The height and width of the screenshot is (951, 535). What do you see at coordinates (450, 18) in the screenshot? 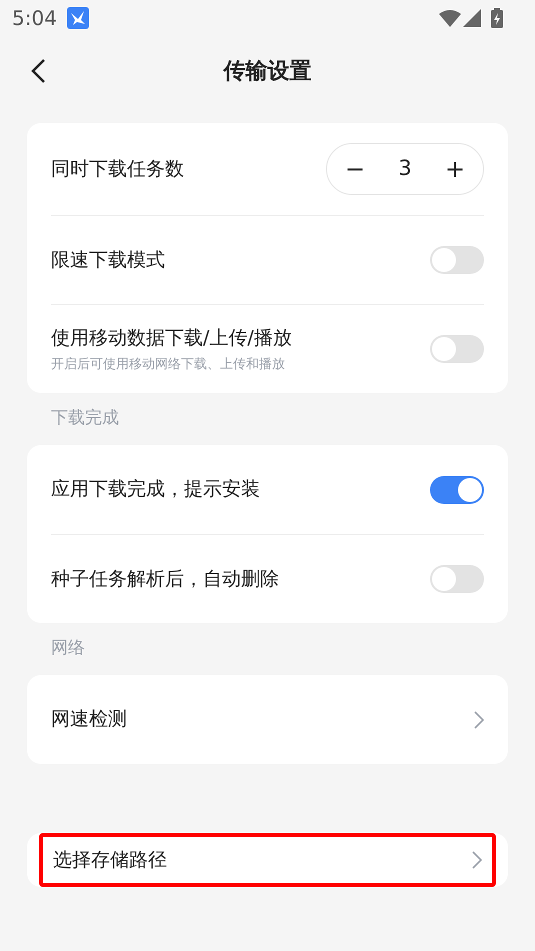
I see `wifi-icon` at bounding box center [450, 18].